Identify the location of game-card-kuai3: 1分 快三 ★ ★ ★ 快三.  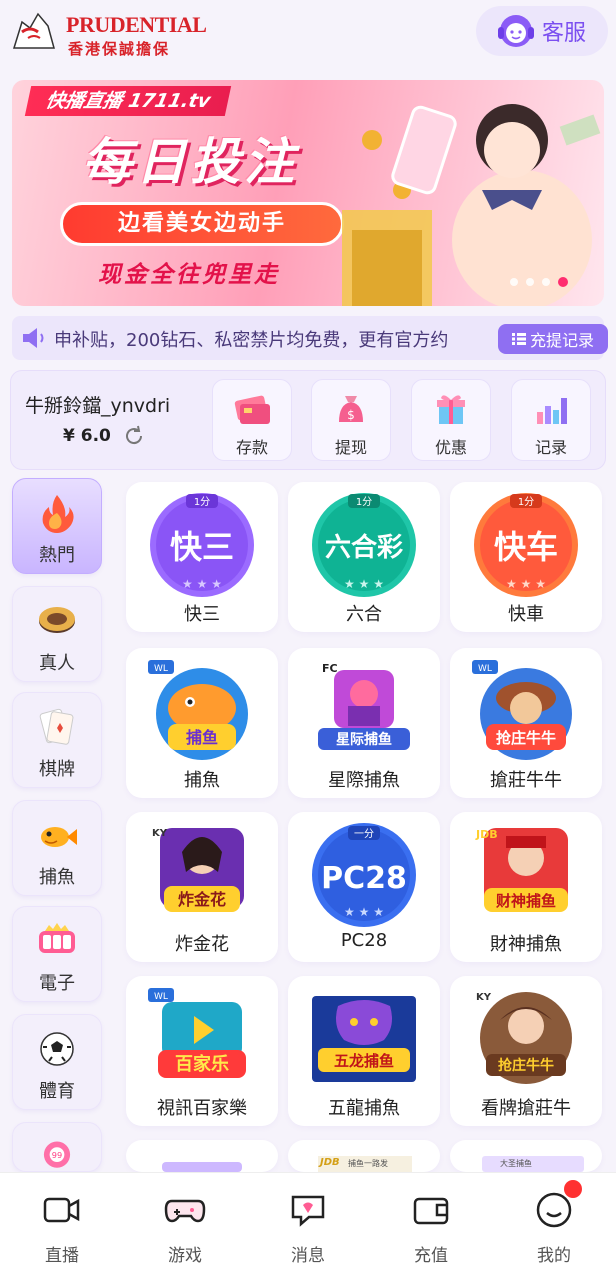
(202, 557).